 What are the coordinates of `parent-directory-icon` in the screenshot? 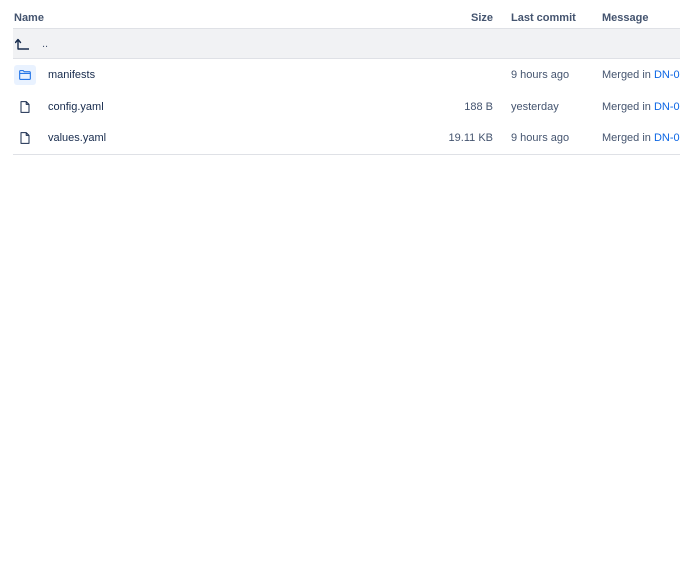 It's located at (22, 45).